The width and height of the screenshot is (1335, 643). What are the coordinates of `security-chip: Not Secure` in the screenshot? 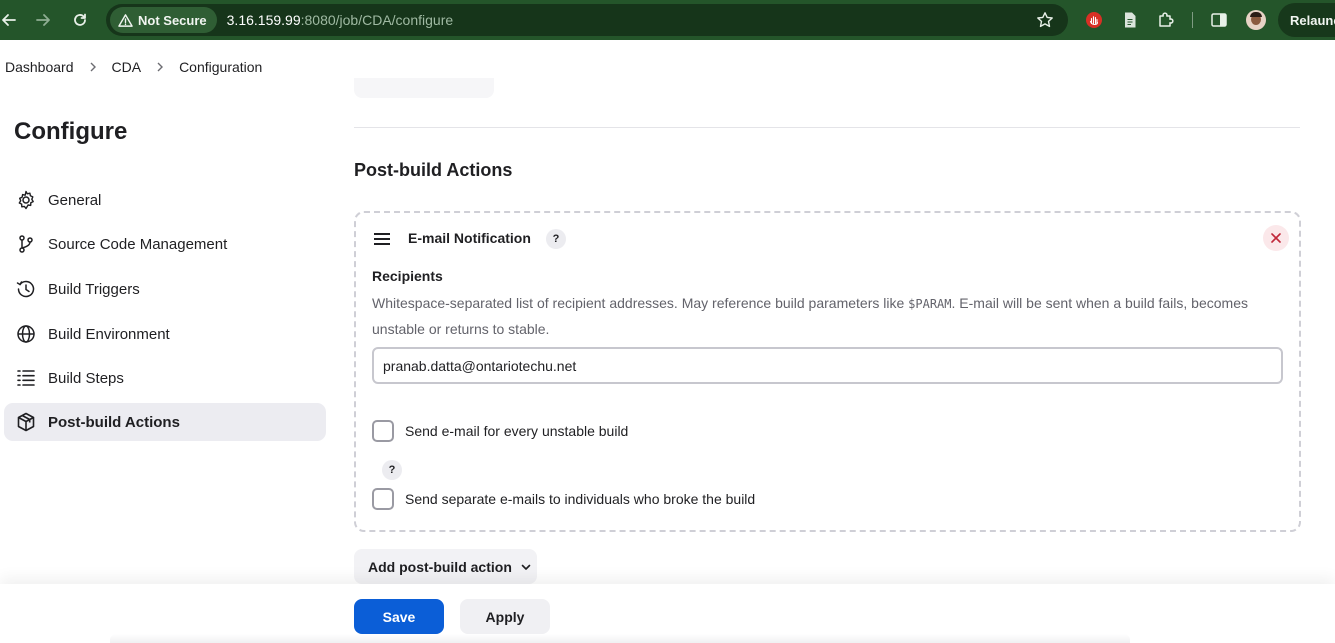 It's located at (163, 20).